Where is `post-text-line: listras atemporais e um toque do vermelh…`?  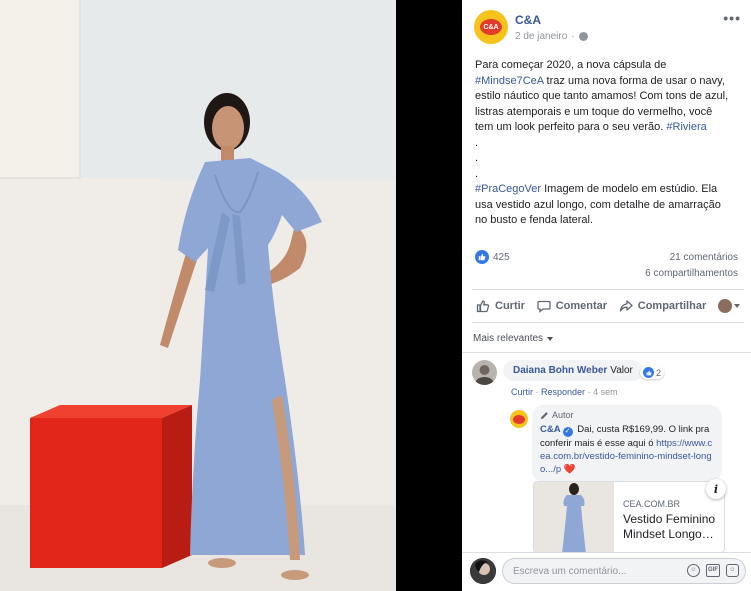
post-text-line: listras atemporais e um toque do vermelh… is located at coordinates (594, 111).